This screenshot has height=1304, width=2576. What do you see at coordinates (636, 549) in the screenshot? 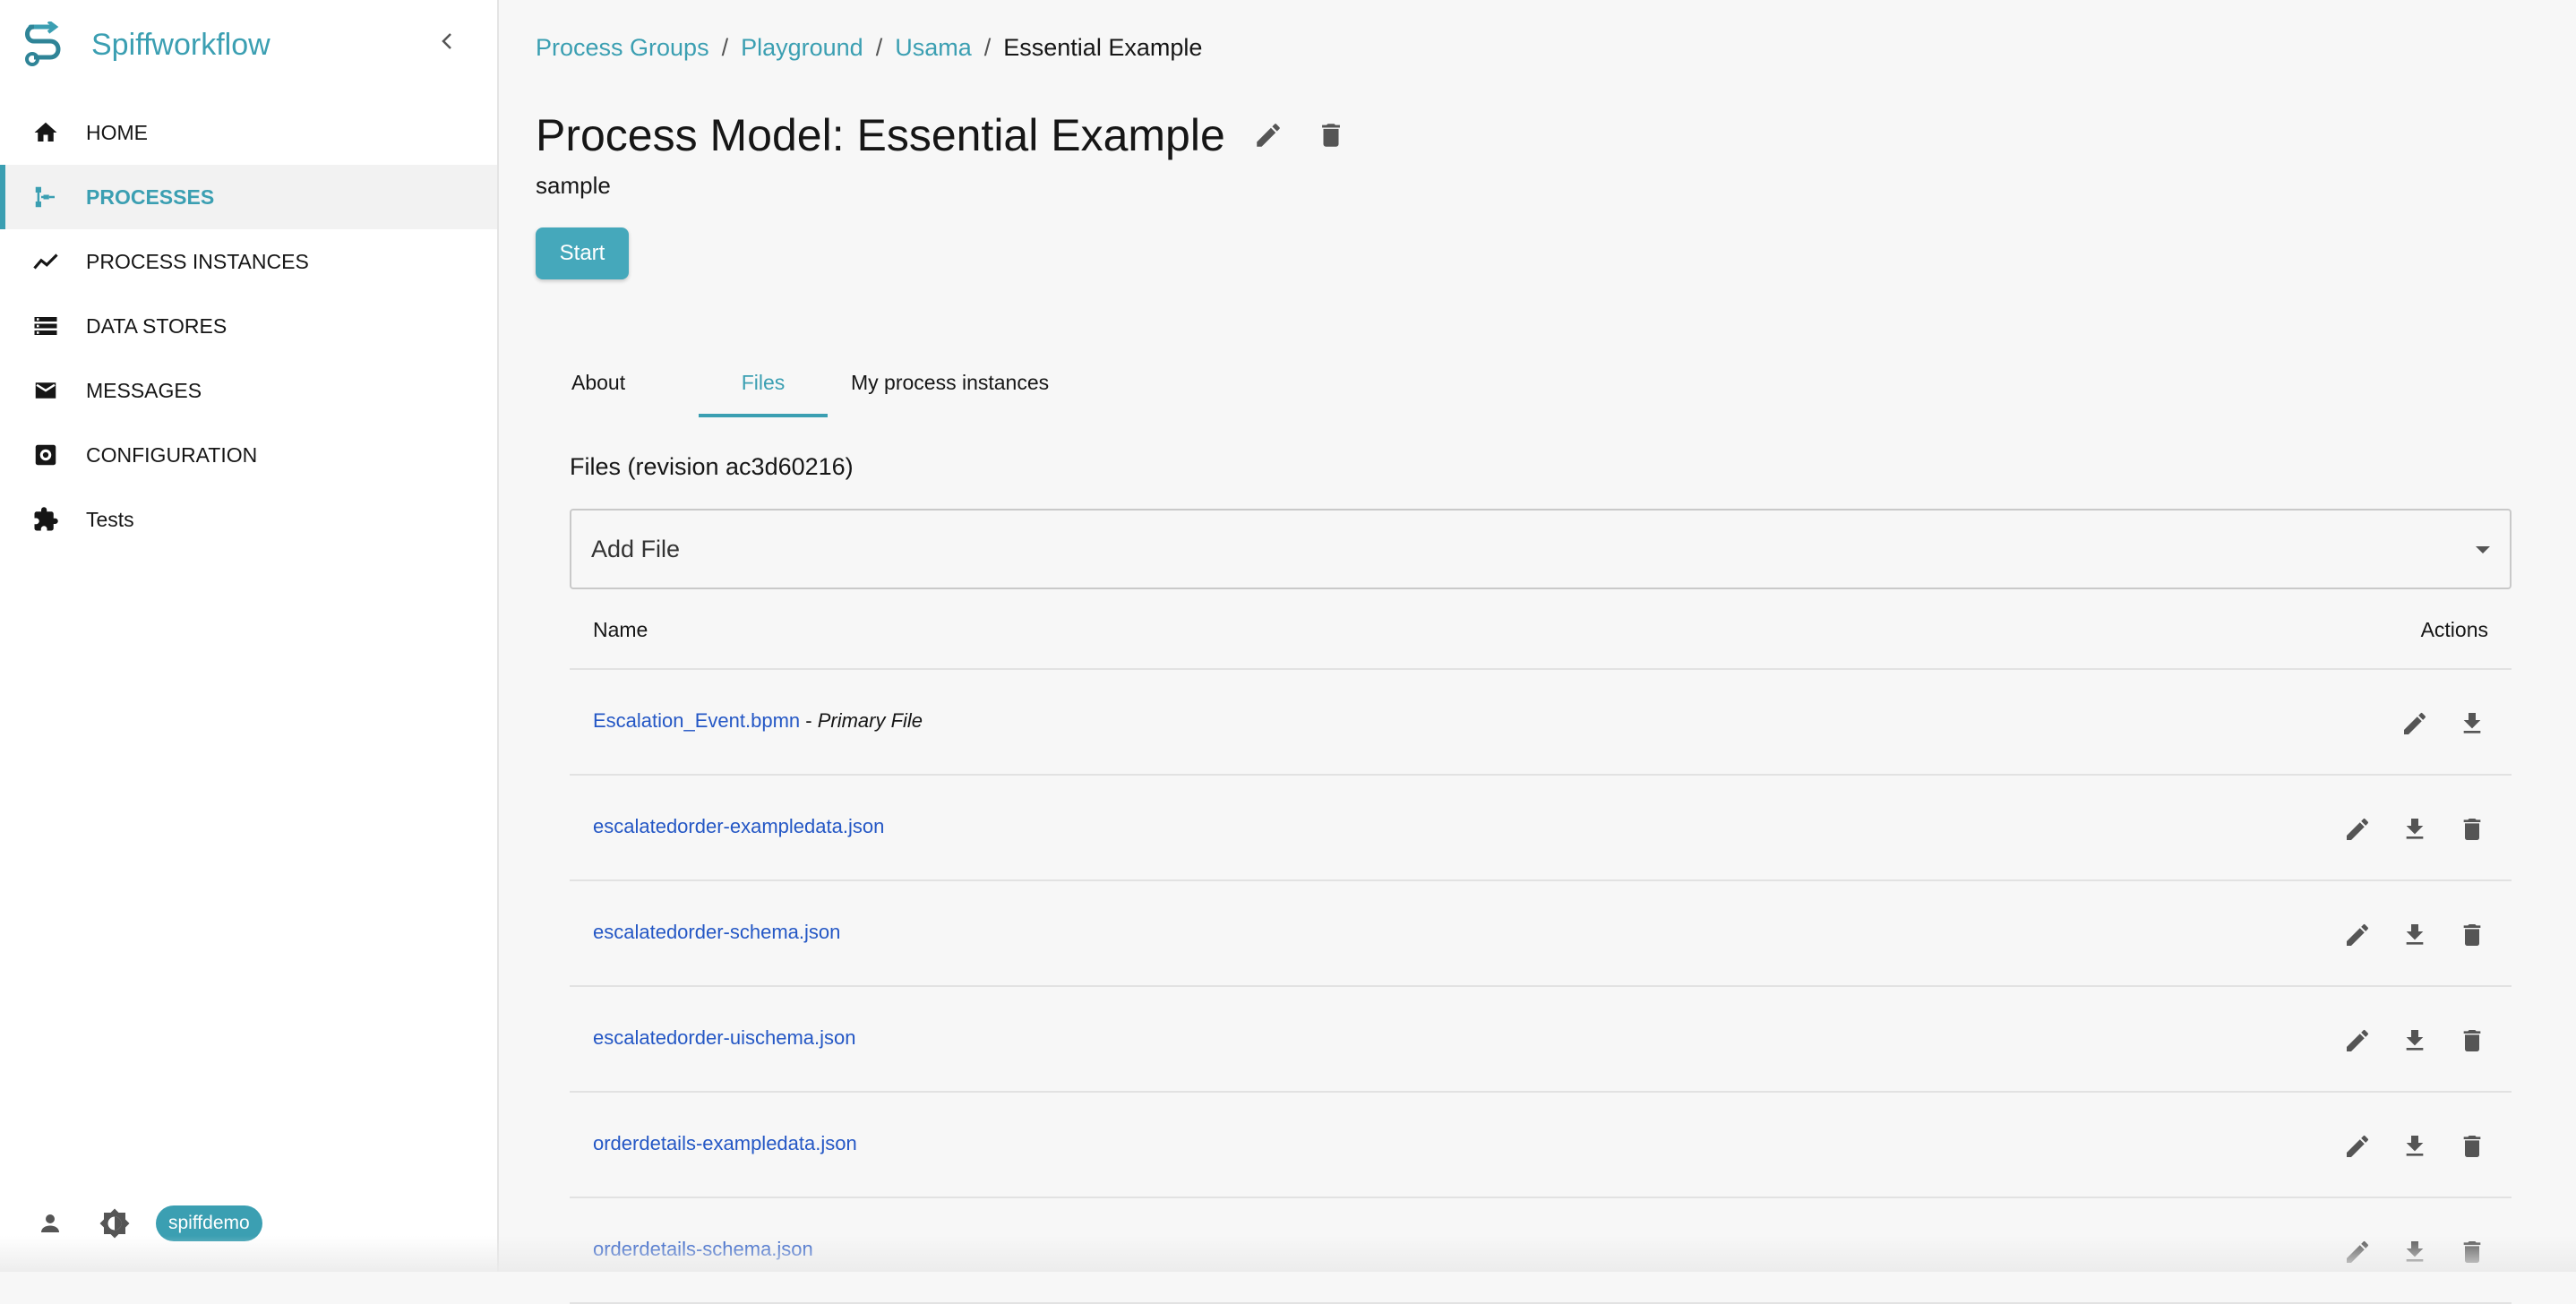
I see `add-file-label: Add File` at bounding box center [636, 549].